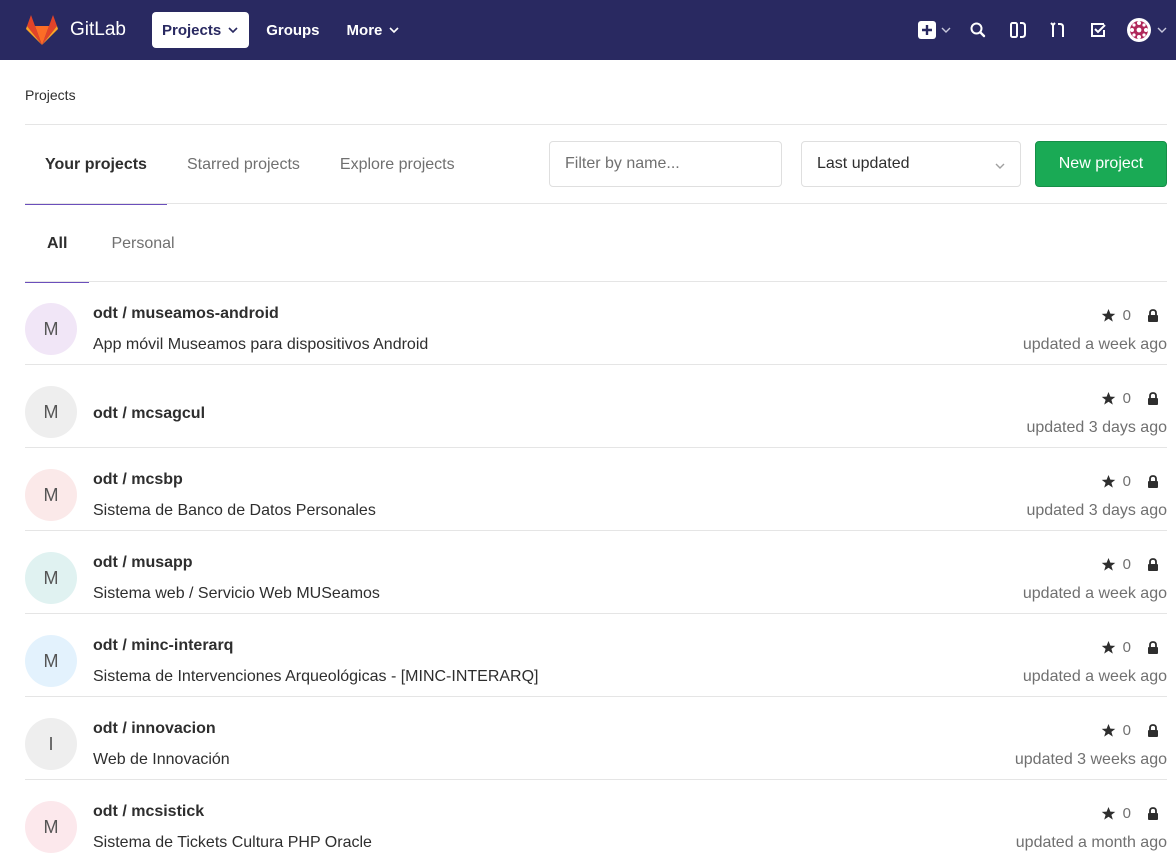  Describe the element at coordinates (243, 165) in the screenshot. I see `tab-starred-projects: Starred projects` at that location.